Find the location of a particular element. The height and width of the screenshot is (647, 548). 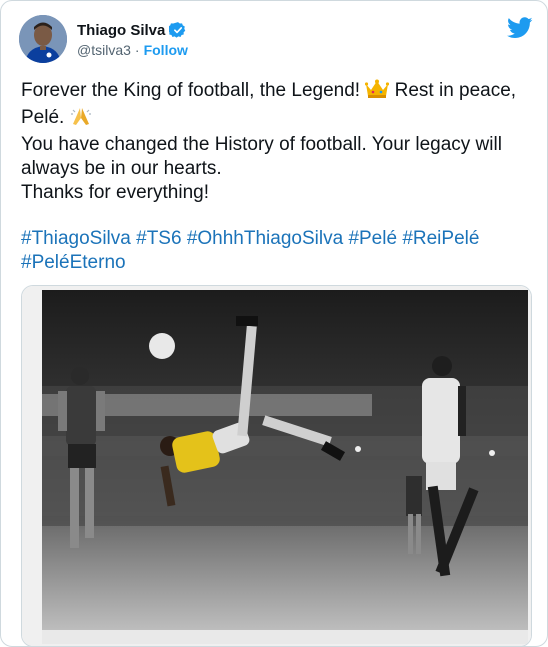

folded-hands-emoji is located at coordinates (81, 119).